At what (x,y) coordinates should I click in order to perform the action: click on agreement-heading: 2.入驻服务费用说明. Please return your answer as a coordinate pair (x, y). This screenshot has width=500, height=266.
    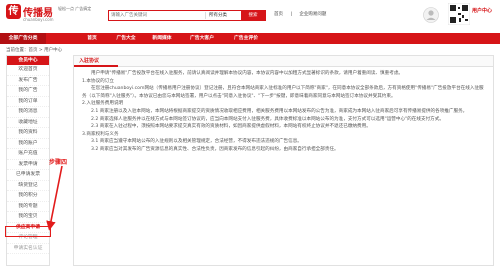
    Looking at the image, I should click on (103, 104).